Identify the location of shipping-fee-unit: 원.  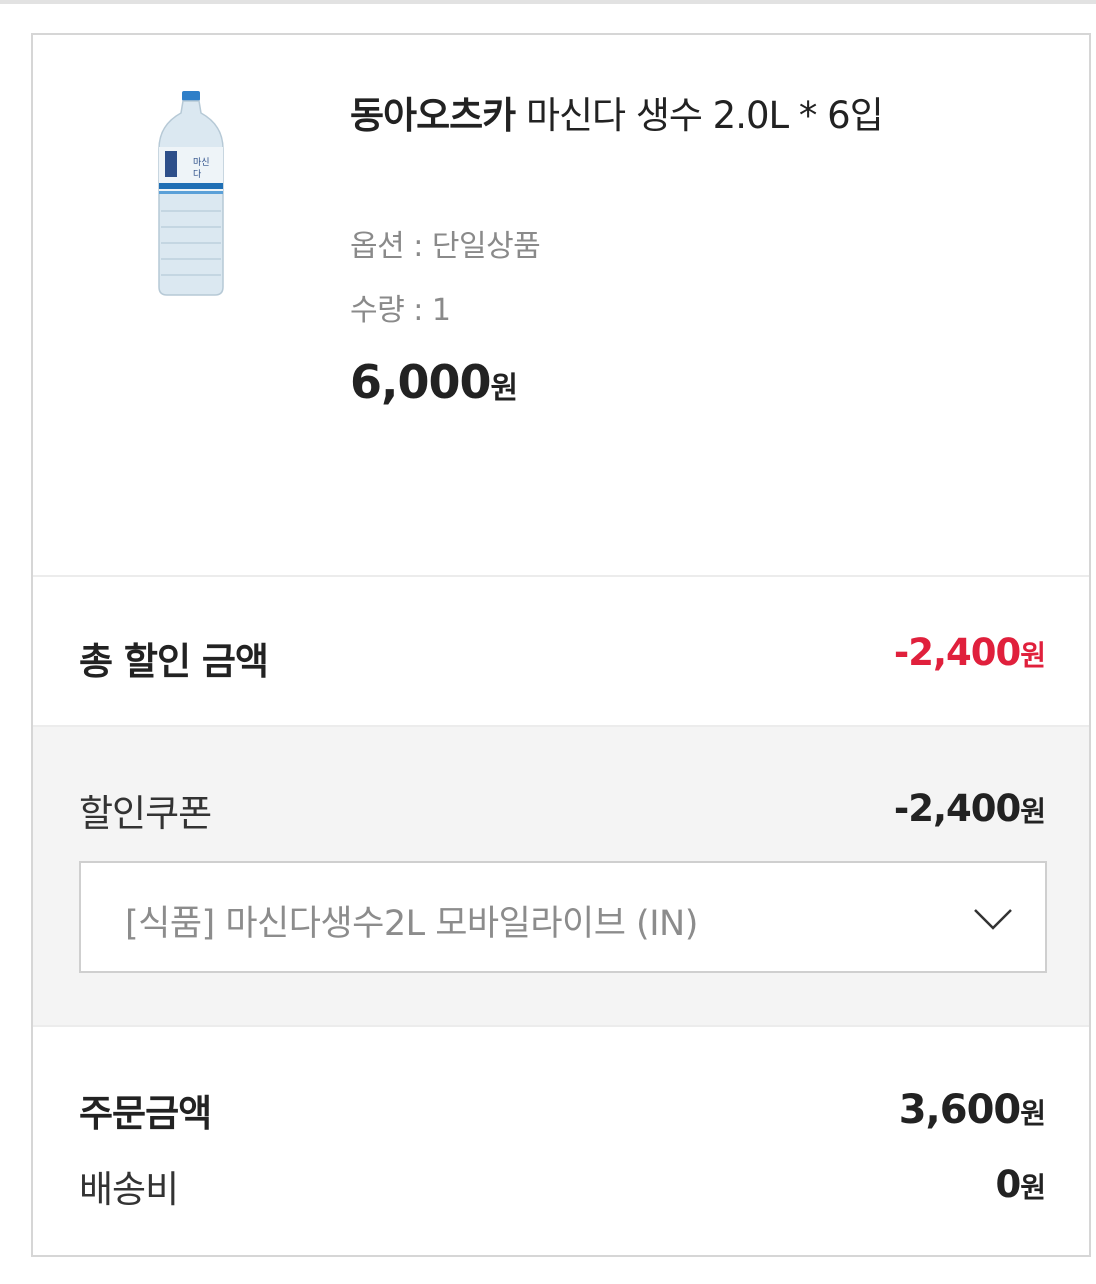
(1033, 1187).